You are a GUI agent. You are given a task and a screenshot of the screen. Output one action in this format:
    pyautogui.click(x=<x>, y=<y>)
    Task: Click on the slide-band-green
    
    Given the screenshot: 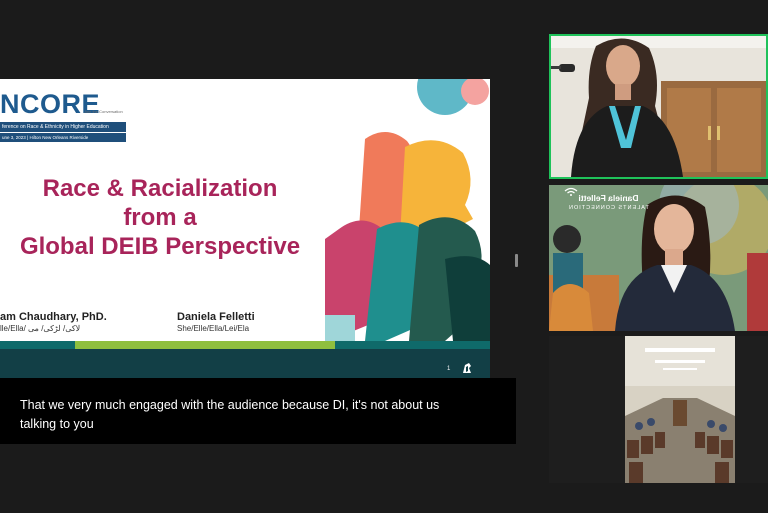 What is the action you would take?
    pyautogui.click(x=205, y=345)
    